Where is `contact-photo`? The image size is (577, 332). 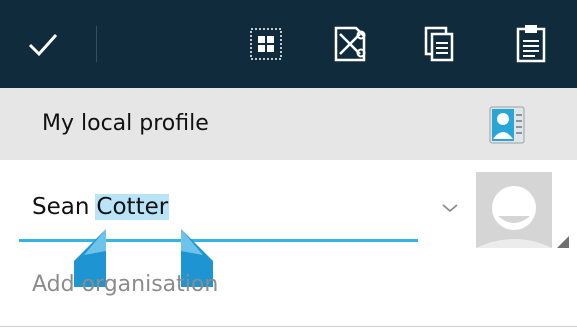 contact-photo is located at coordinates (514, 210).